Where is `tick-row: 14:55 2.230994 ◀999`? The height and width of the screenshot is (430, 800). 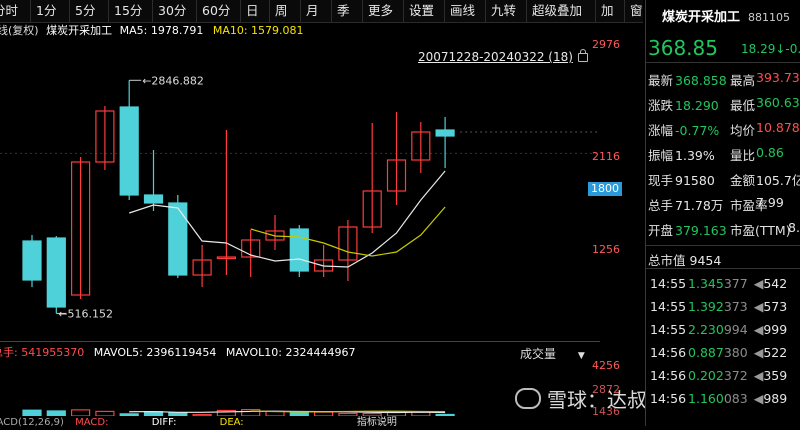 tick-row: 14:55 2.230994 ◀999 is located at coordinates (718, 329).